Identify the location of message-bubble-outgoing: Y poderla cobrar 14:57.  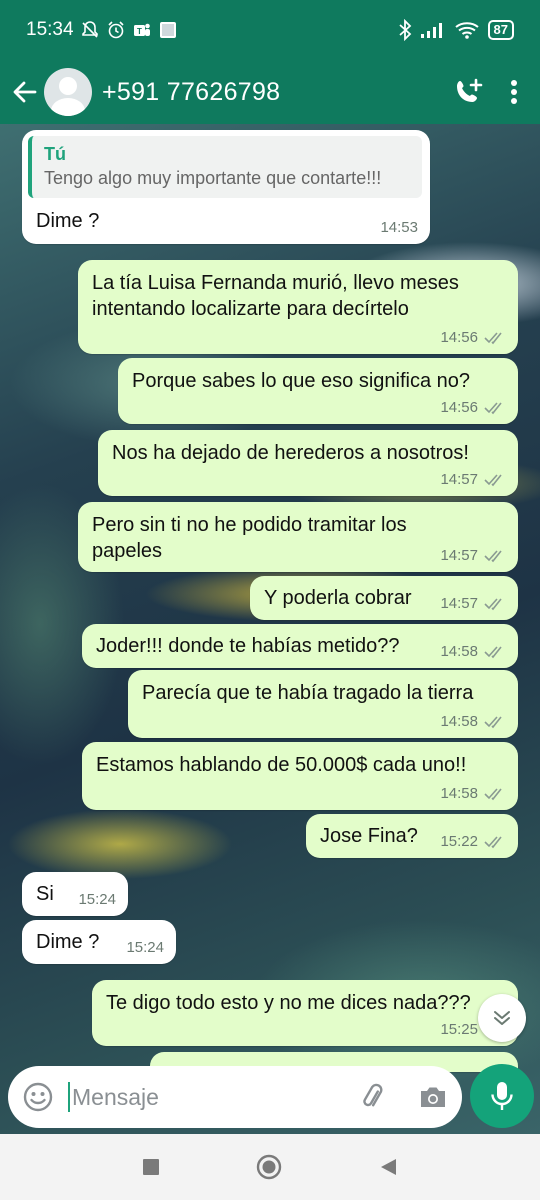
(384, 598).